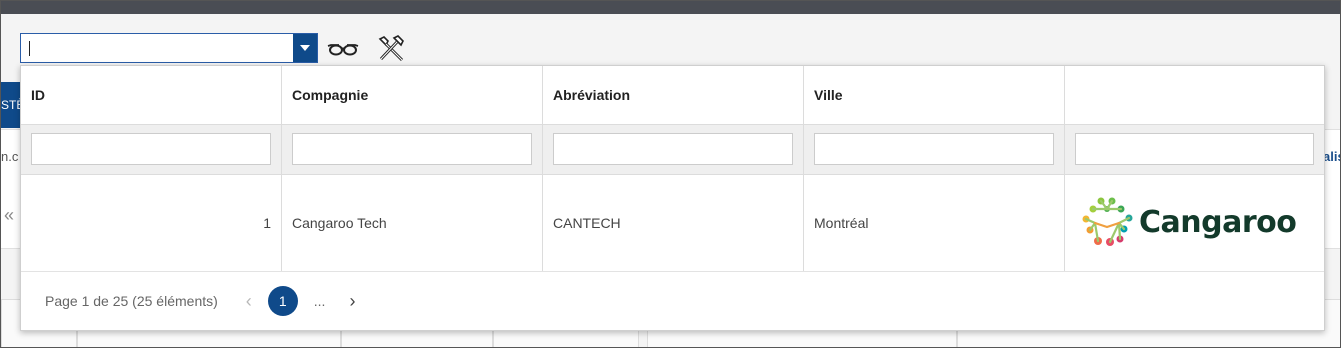 This screenshot has height=348, width=1341. Describe the element at coordinates (1218, 222) in the screenshot. I see `logo-wordmark: Cangaroo` at that location.